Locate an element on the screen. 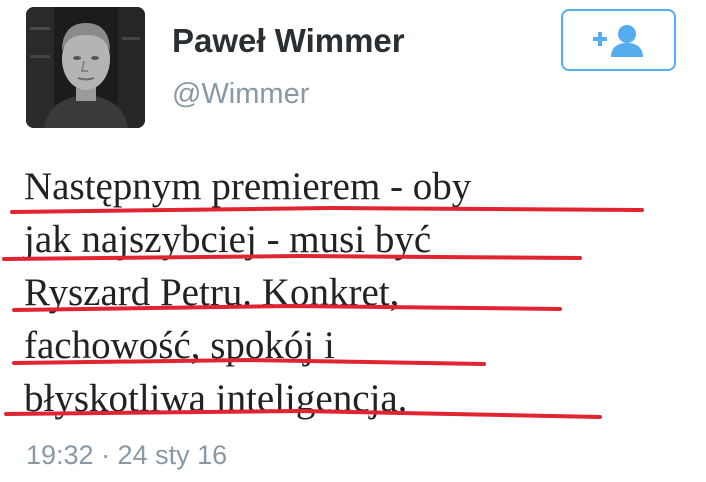 The height and width of the screenshot is (482, 706). avatar is located at coordinates (85, 67).